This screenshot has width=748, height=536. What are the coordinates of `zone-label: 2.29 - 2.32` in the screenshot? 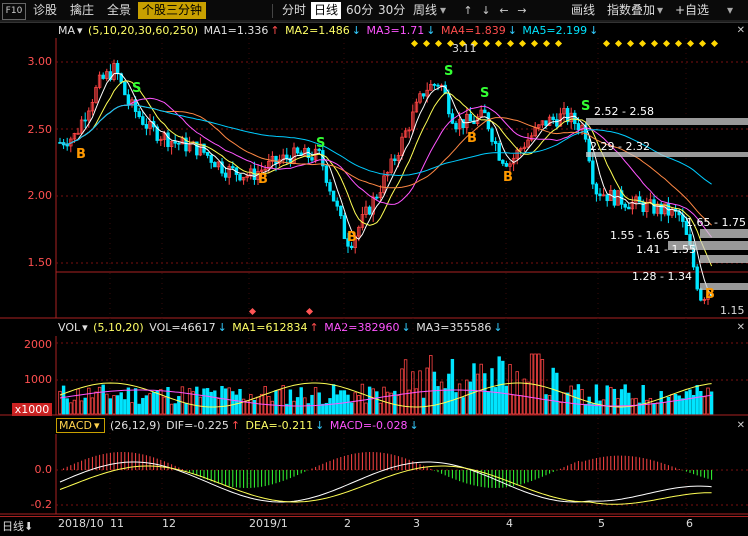 It's located at (620, 146).